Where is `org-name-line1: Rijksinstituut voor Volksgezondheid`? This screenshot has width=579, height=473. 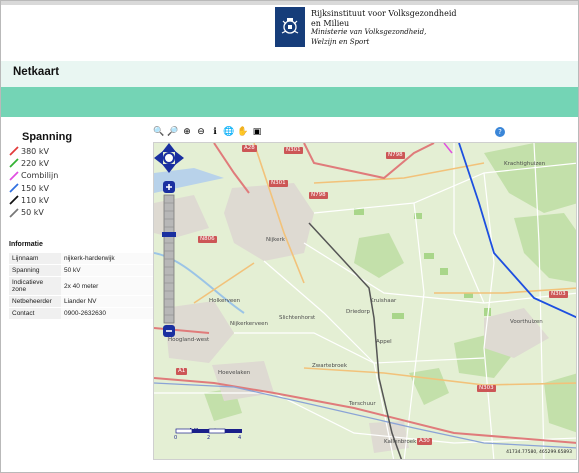 org-name-line1: Rijksinstituut voor Volksgezondheid is located at coordinates (384, 13).